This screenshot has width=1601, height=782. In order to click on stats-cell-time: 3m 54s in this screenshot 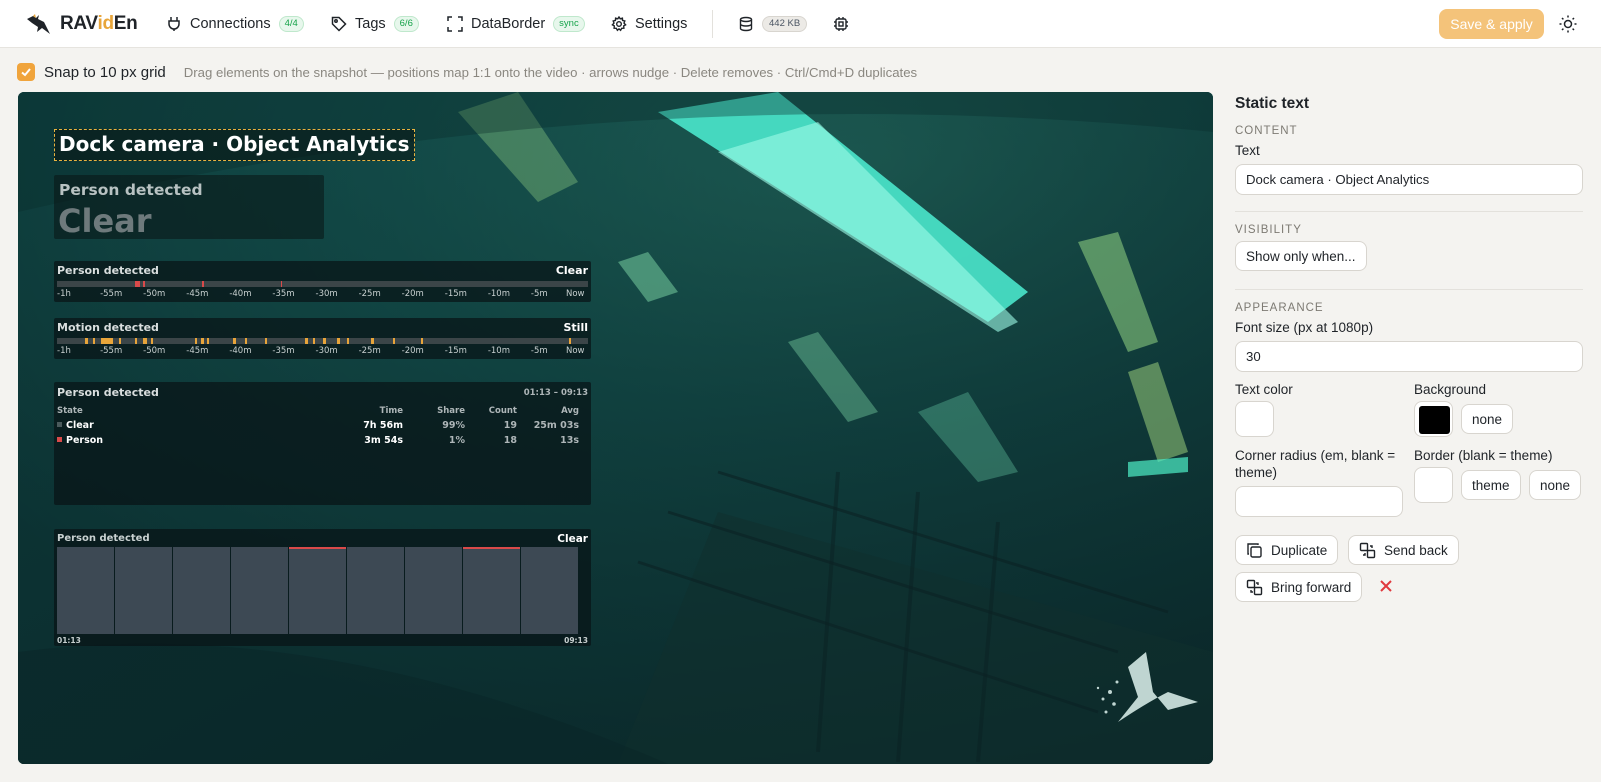, I will do `click(383, 440)`.